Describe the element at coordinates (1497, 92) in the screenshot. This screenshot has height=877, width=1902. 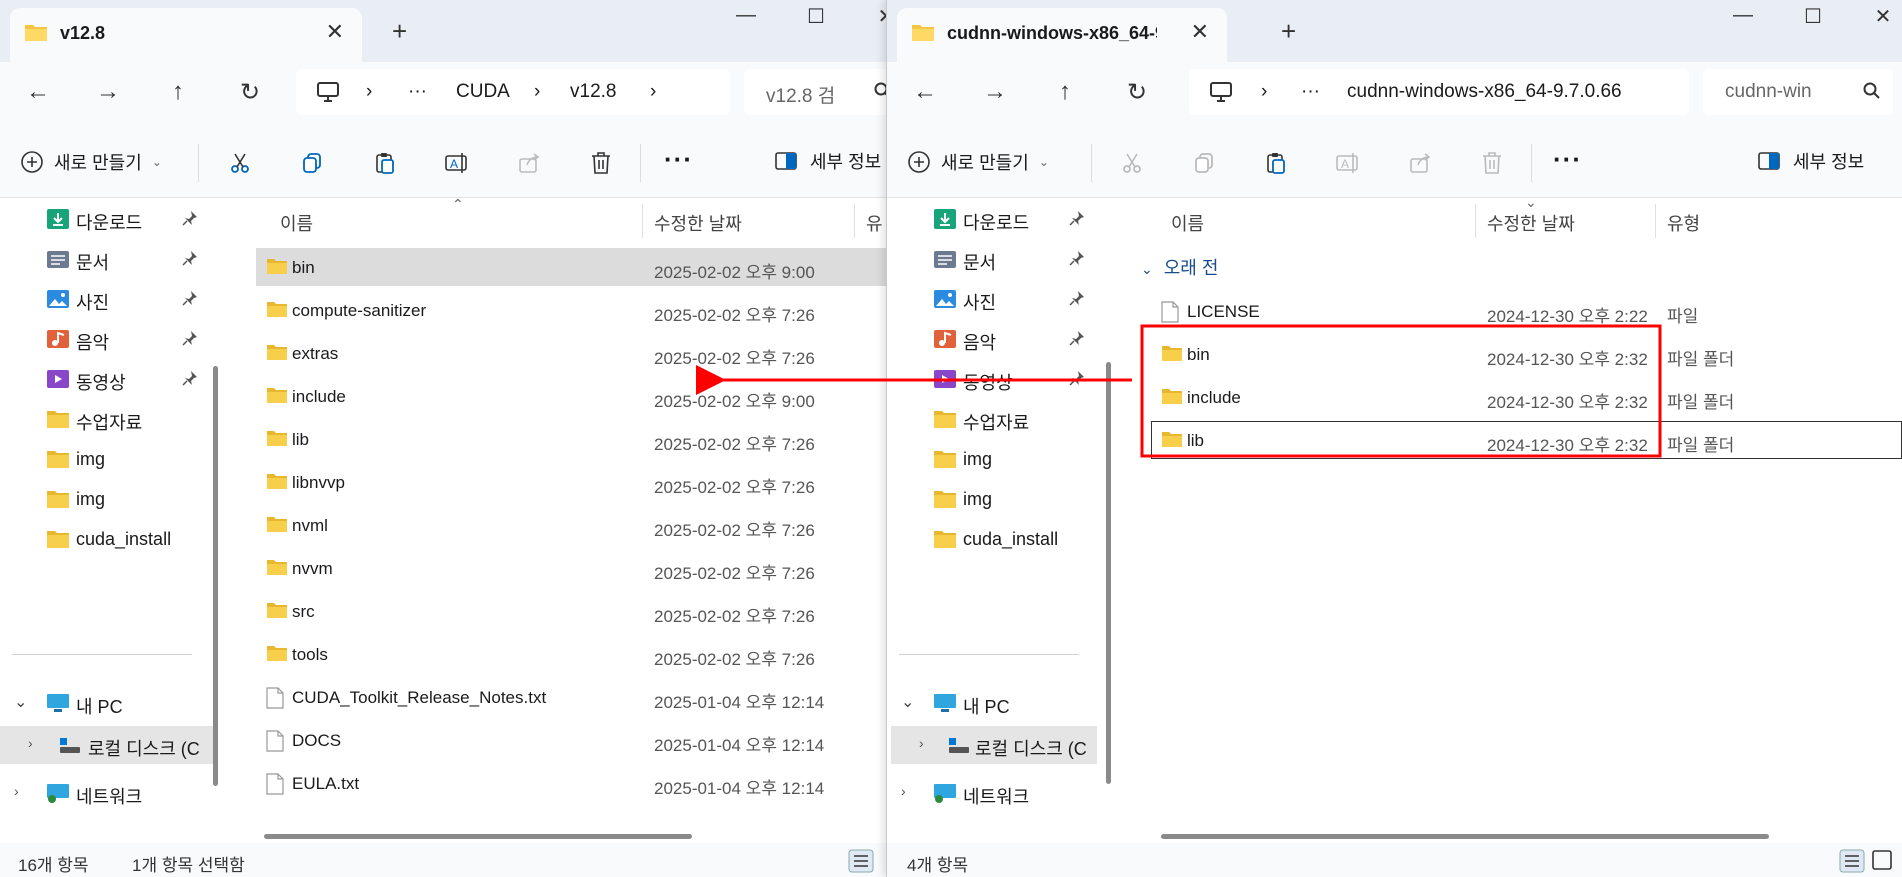
I see `breadcrumb-cudnn: cudnn-windows-x86_64-9.7.0.66` at that location.